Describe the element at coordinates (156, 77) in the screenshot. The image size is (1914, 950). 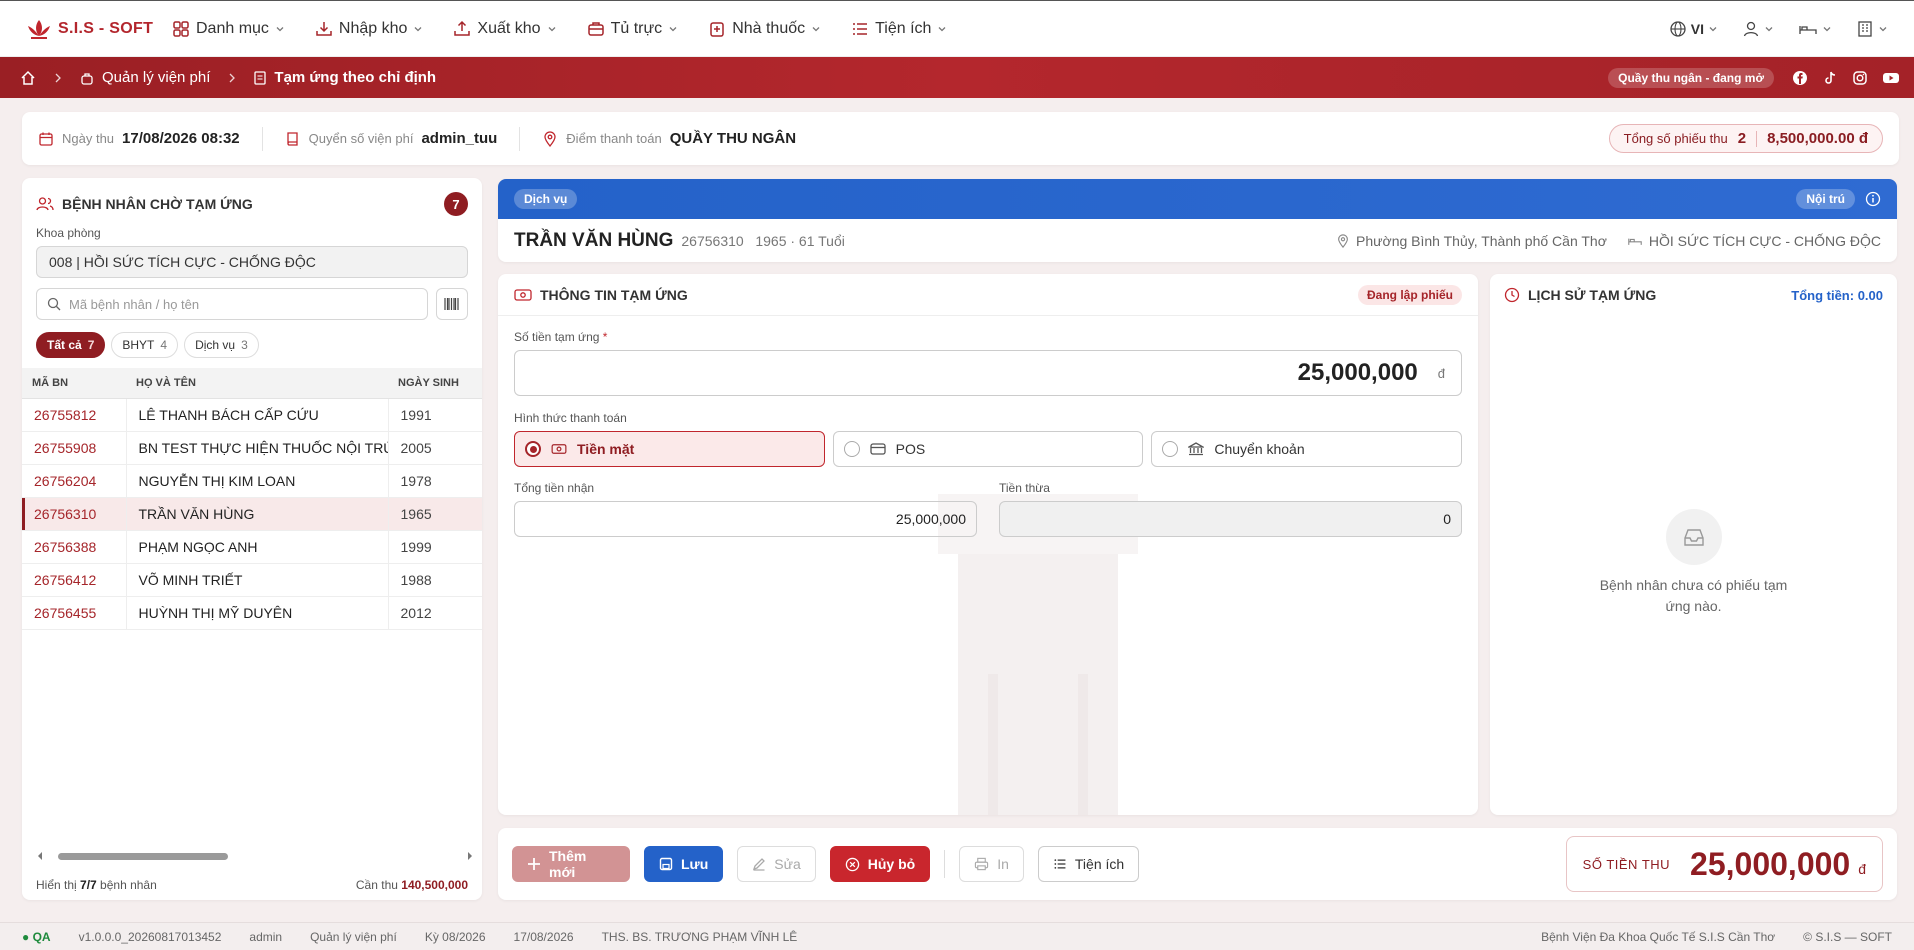
I see `breadcrumb-module: Quản lý viện phí` at that location.